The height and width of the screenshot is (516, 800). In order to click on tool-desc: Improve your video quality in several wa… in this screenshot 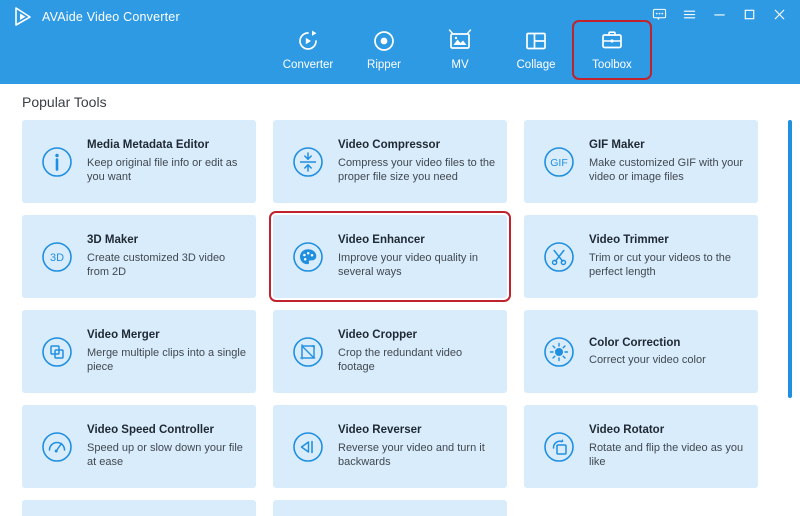, I will do `click(408, 265)`.